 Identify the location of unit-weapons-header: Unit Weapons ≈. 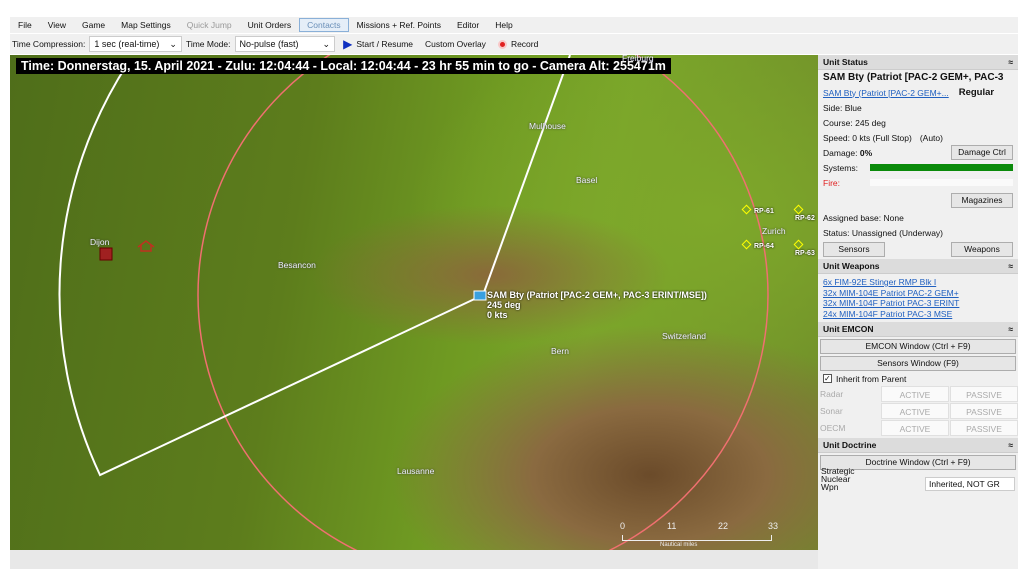
(918, 266).